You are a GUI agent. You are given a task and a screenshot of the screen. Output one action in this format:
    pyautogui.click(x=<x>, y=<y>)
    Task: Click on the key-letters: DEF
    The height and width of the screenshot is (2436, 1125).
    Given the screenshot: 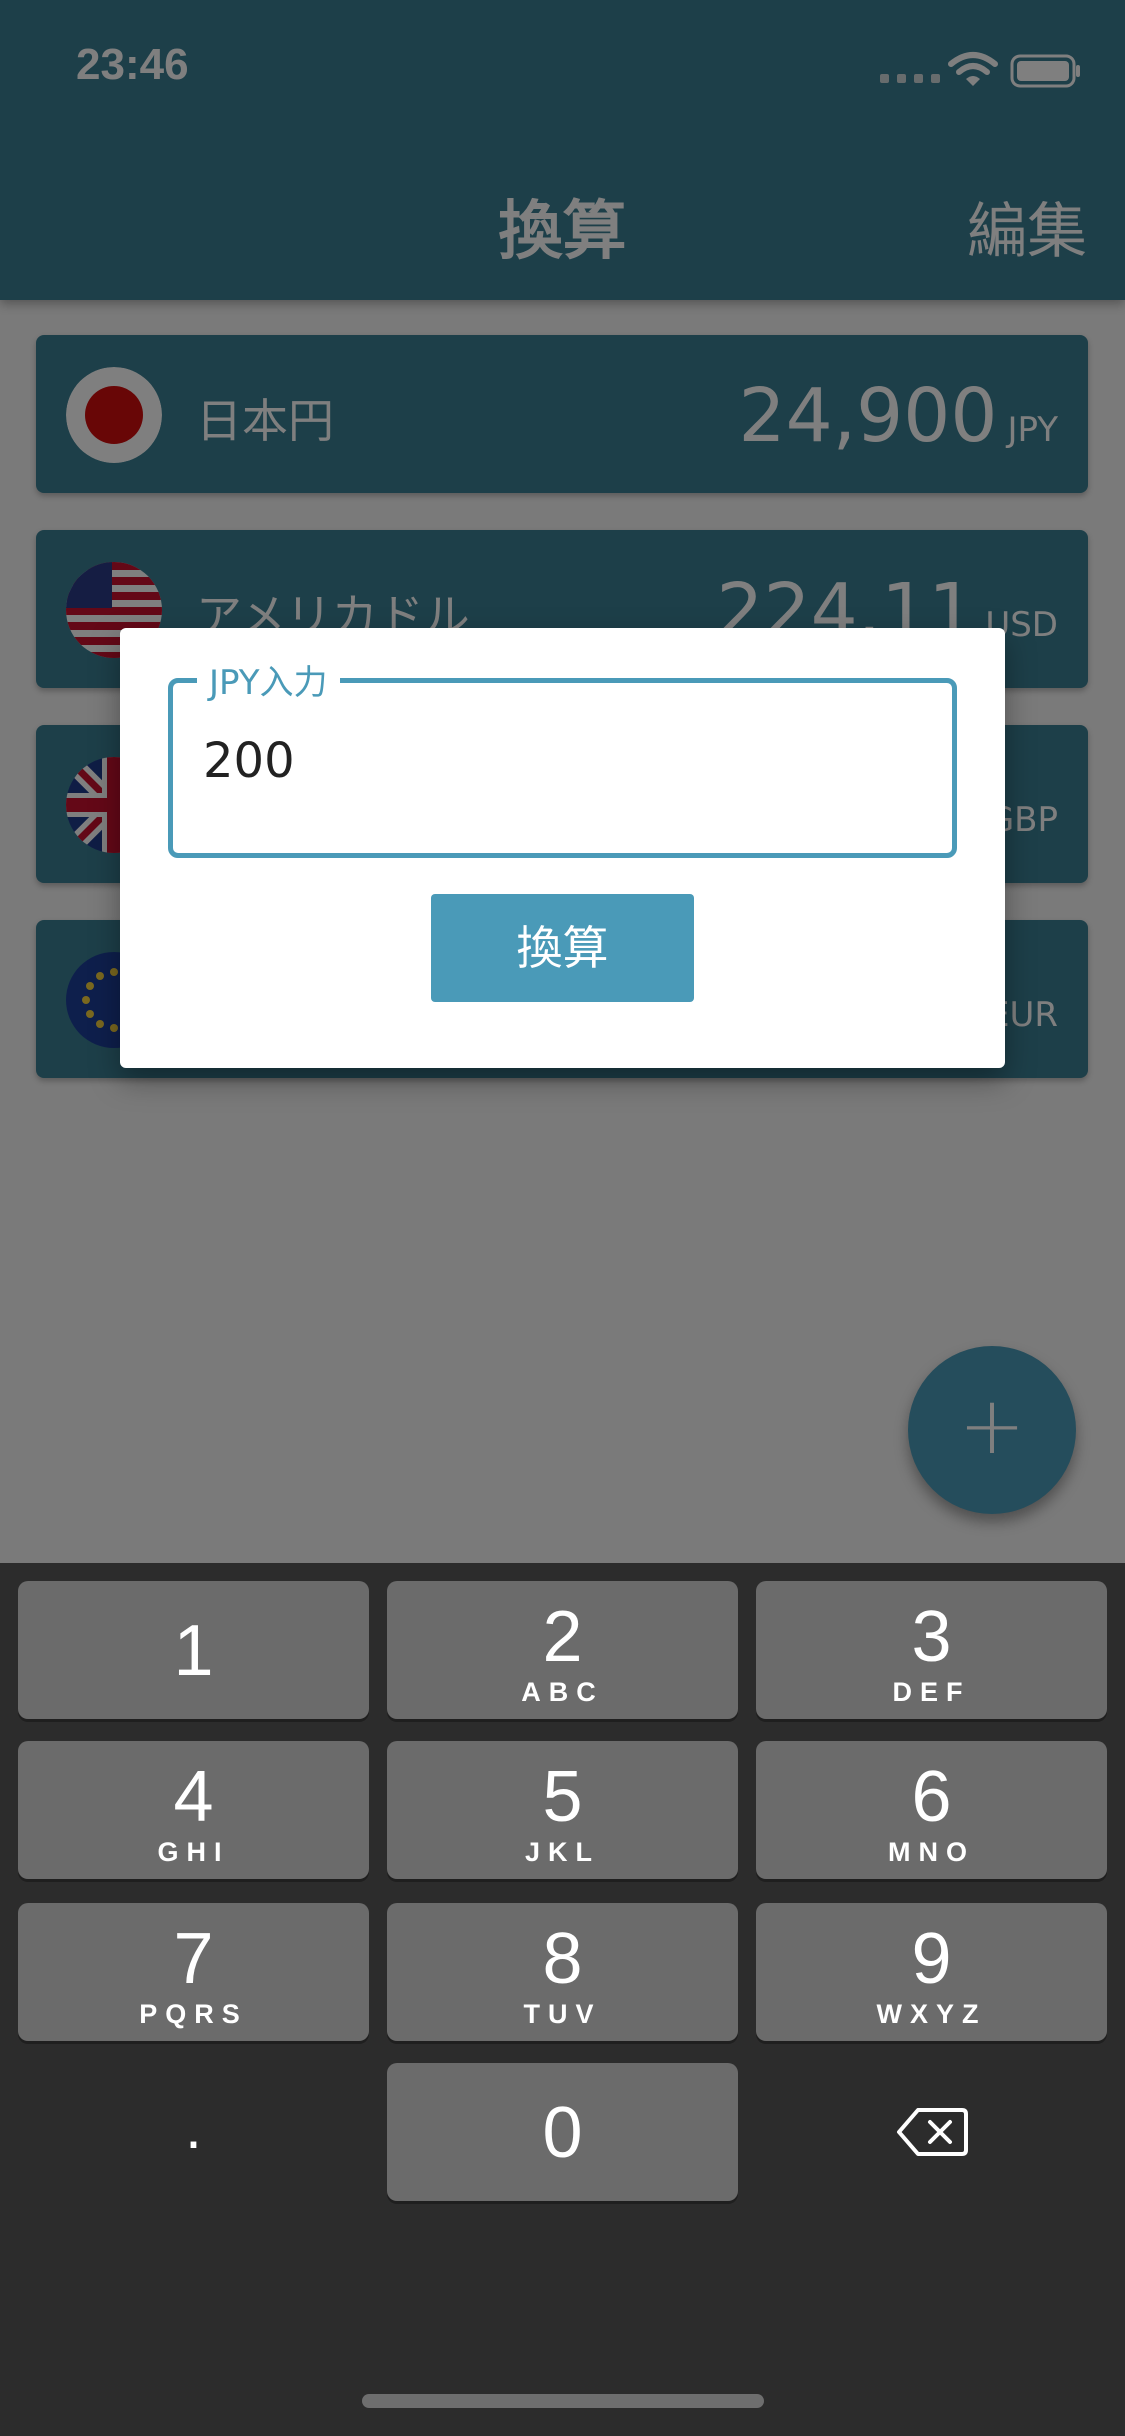 What is the action you would take?
    pyautogui.click(x=931, y=1692)
    